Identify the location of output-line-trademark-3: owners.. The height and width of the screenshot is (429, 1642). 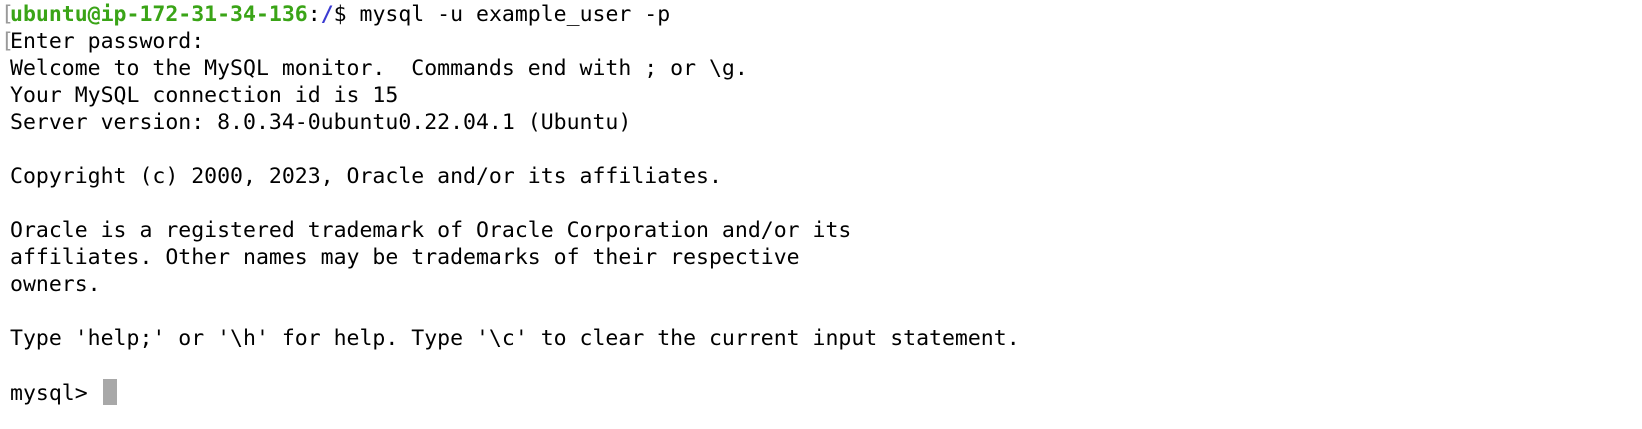
(55, 284).